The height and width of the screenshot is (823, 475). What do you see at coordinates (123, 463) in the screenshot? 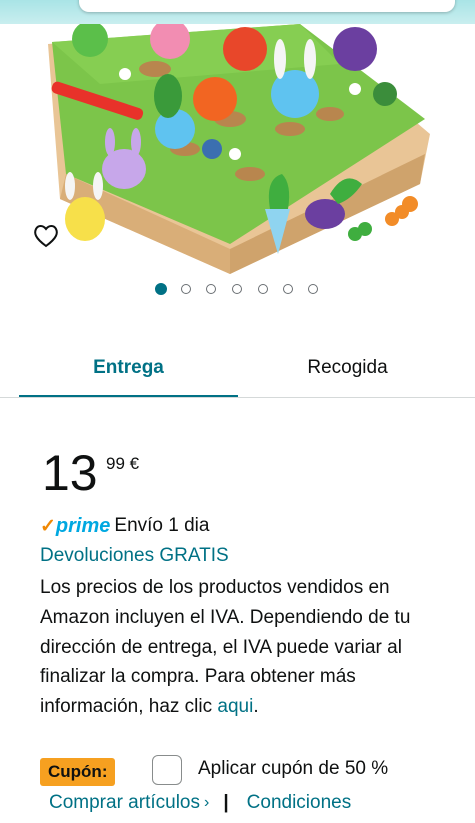
I see `price-fraction: 99 €` at bounding box center [123, 463].